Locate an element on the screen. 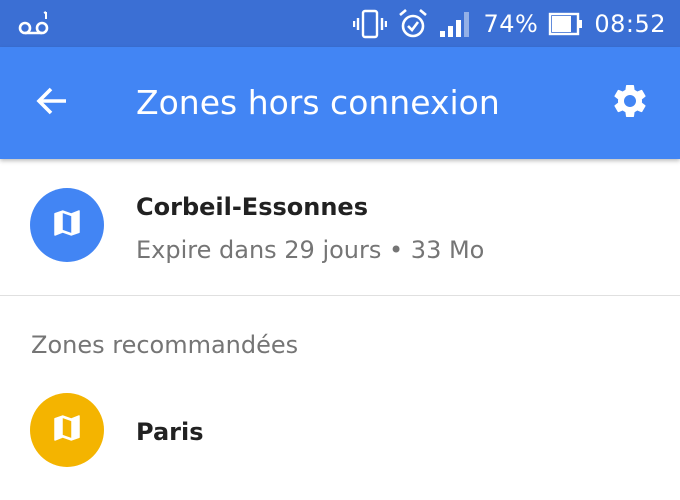 This screenshot has height=500, width=680. settings-button is located at coordinates (630, 103).